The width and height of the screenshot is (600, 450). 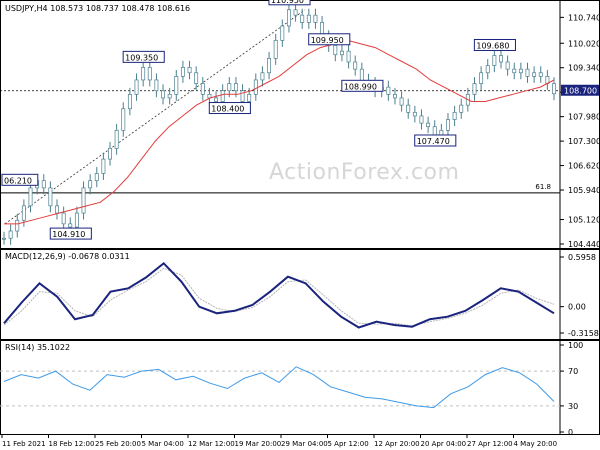 What do you see at coordinates (287, 2) in the screenshot?
I see `price-annotation-label: 110.950` at bounding box center [287, 2].